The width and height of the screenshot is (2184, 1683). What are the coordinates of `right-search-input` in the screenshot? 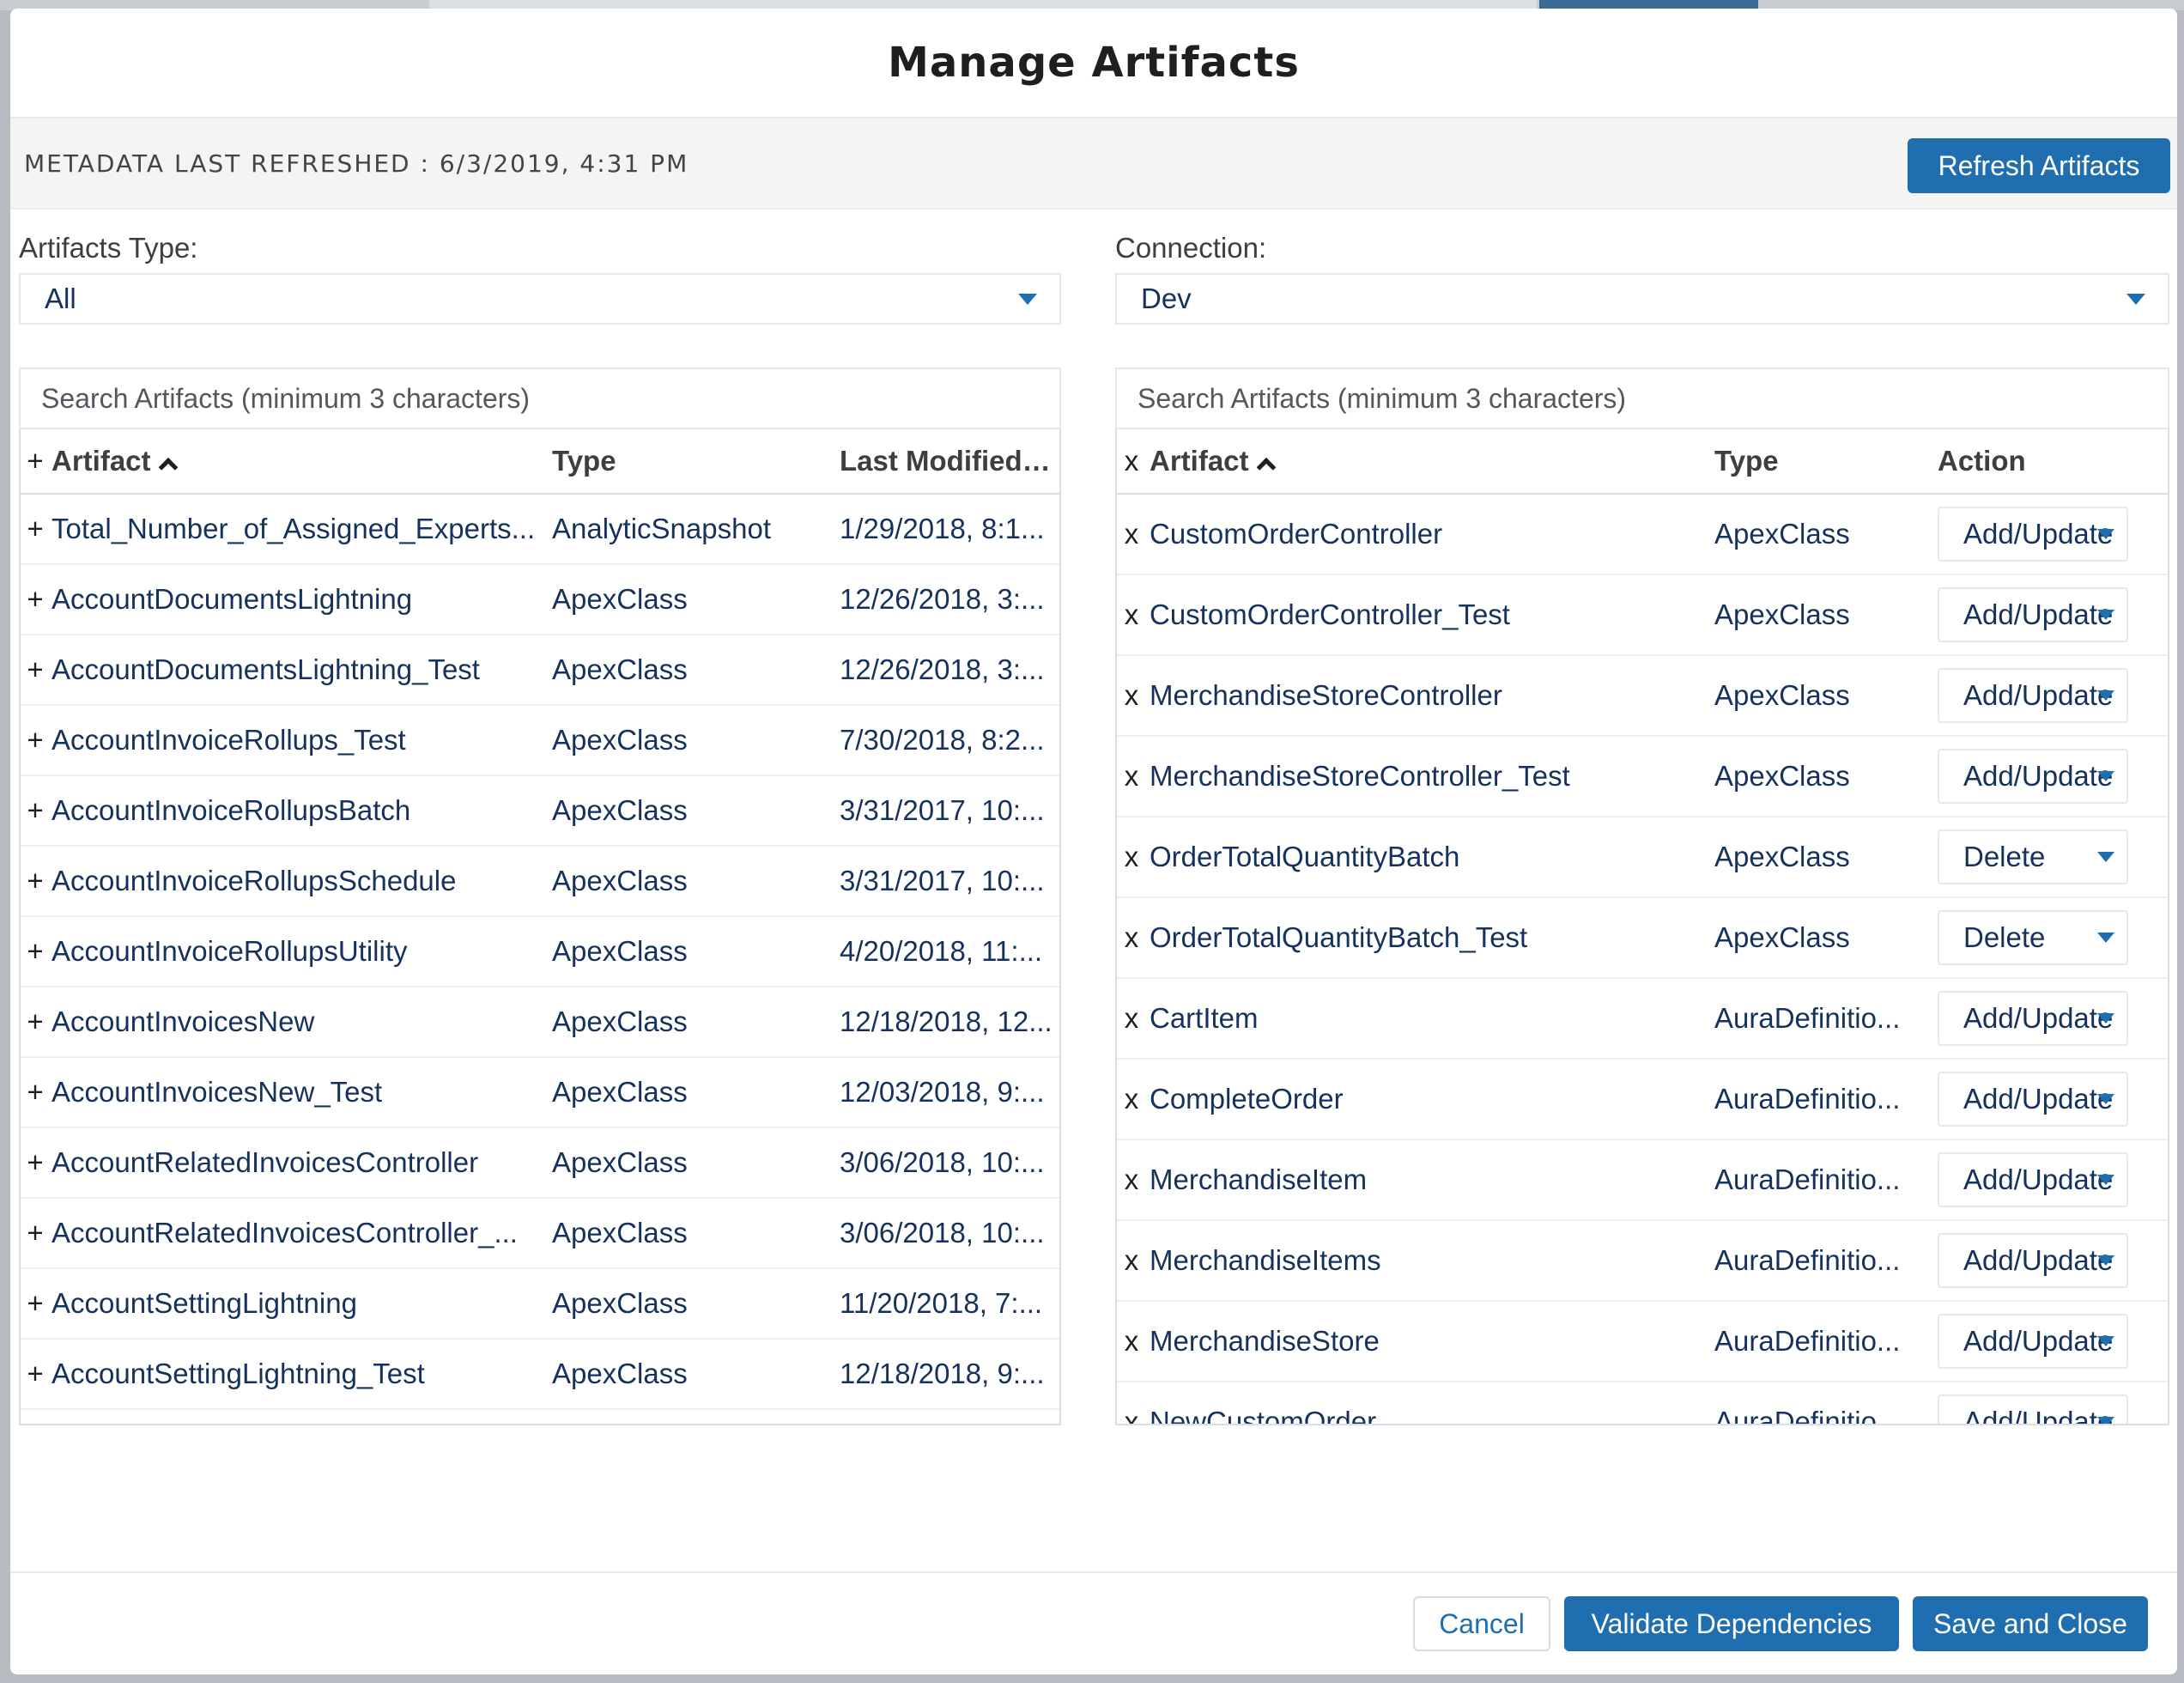 It's located at (1643, 398).